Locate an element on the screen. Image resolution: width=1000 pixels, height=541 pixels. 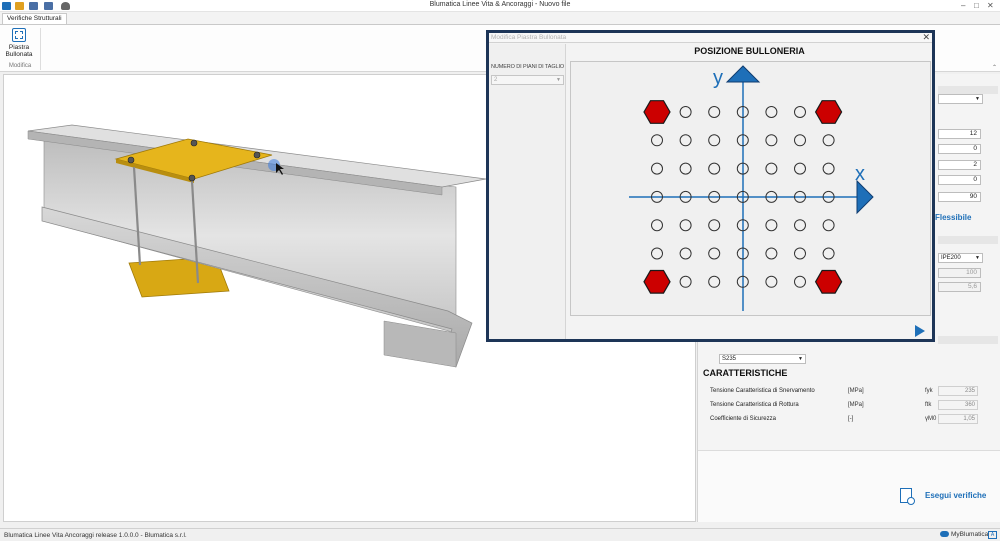
esegui-verifiche-button: Esegui verifiche is located at coordinates (946, 496).